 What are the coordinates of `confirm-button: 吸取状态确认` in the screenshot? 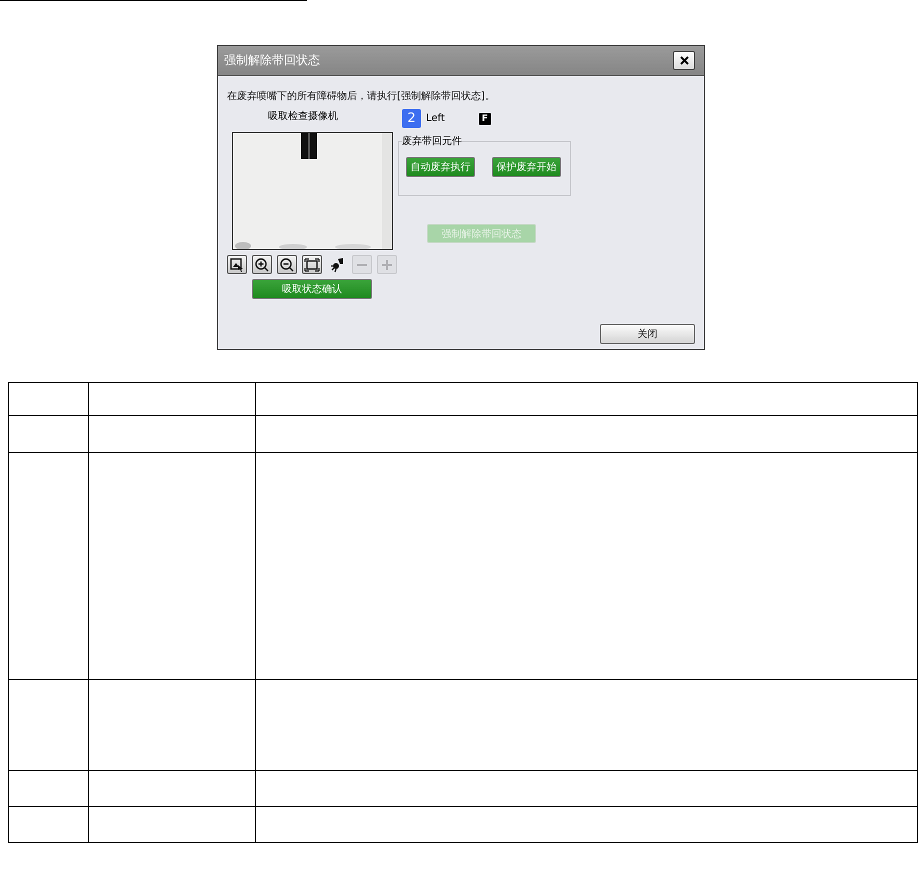 It's located at (312, 289).